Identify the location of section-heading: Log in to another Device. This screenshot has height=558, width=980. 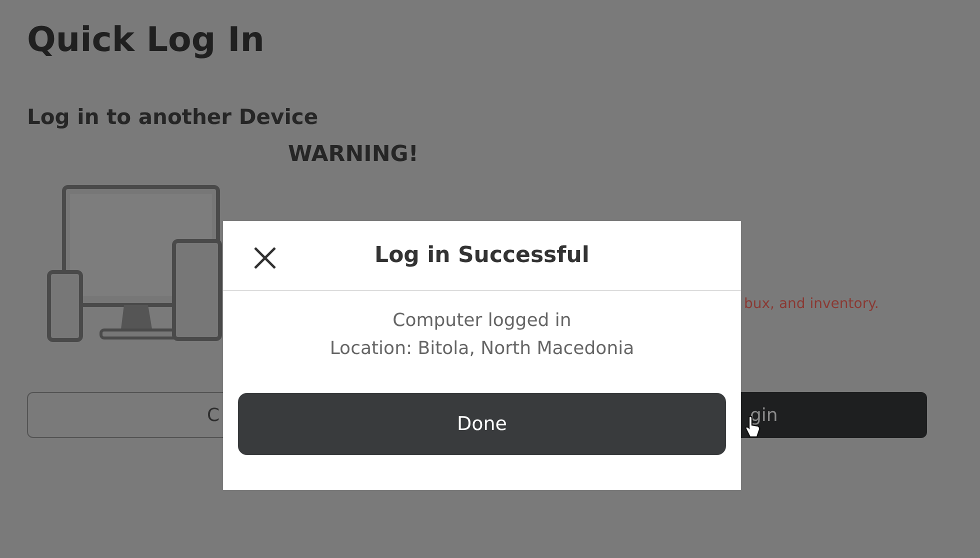
(173, 117).